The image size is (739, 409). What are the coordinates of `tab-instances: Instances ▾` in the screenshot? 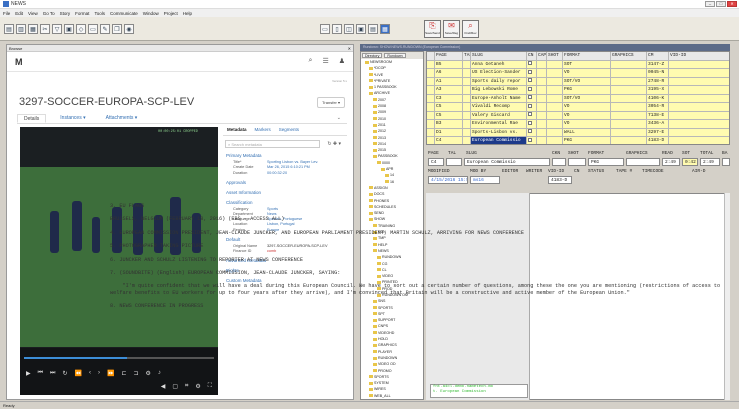 It's located at (72, 118).